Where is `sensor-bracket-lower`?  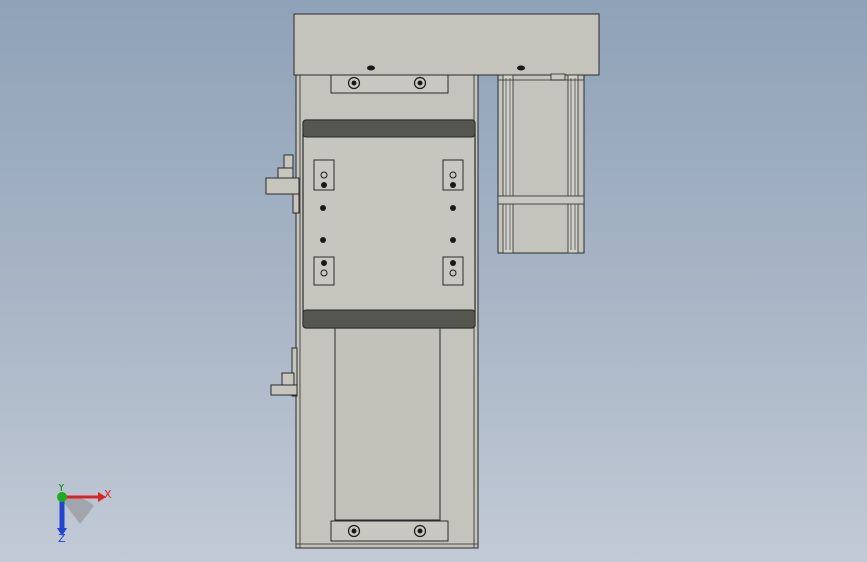 sensor-bracket-lower is located at coordinates (284, 372).